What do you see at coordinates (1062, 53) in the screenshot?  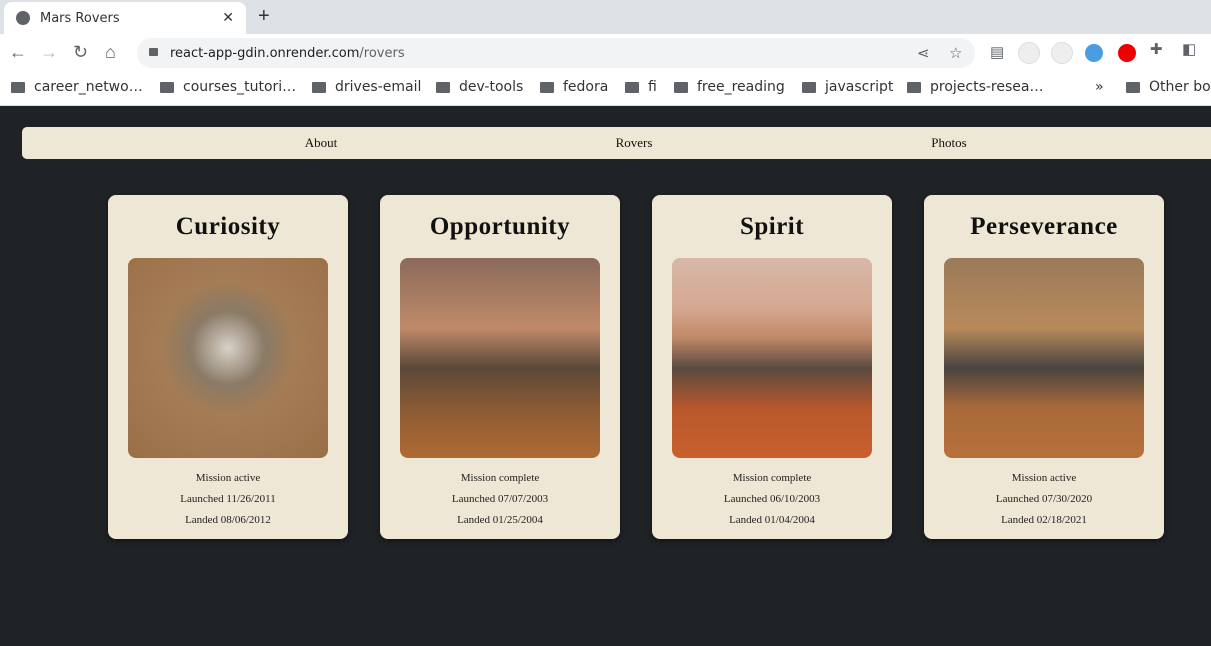 I see `extension-icon` at bounding box center [1062, 53].